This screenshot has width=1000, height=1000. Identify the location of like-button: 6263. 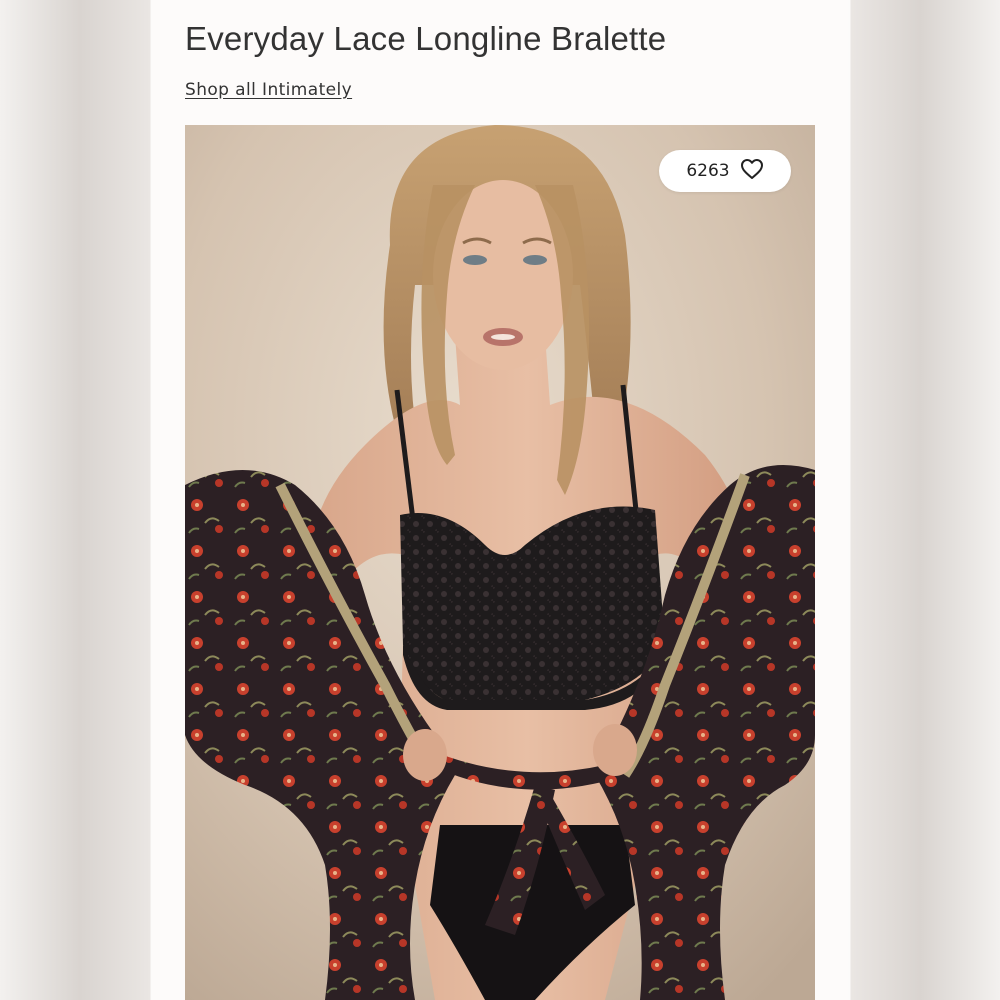
(725, 171).